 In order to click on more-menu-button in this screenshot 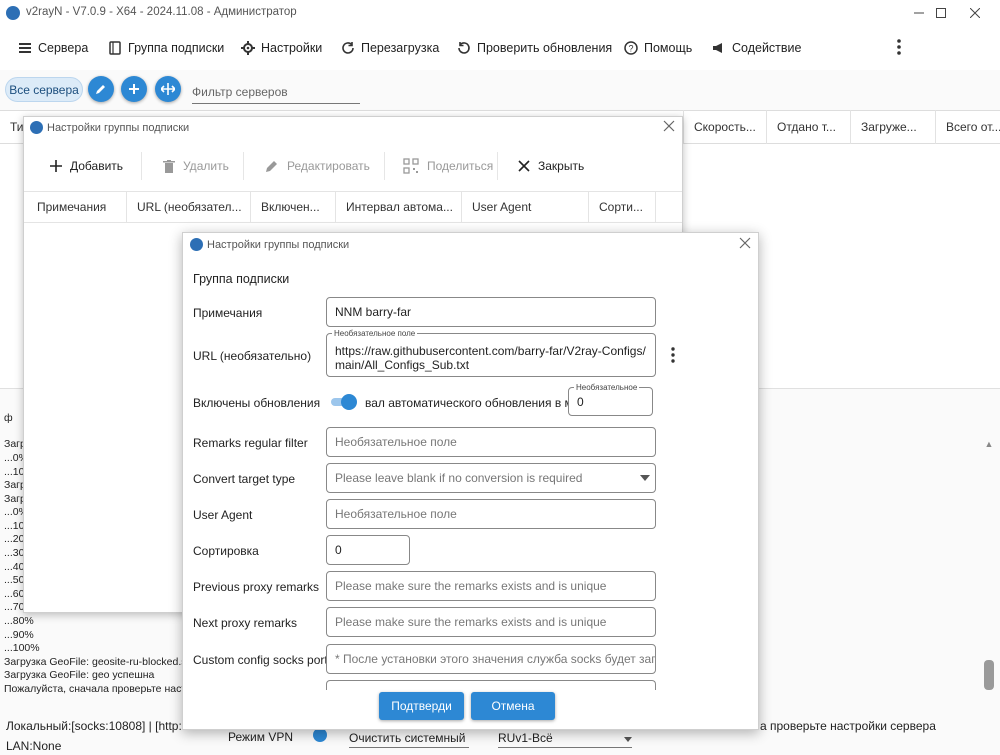, I will do `click(899, 48)`.